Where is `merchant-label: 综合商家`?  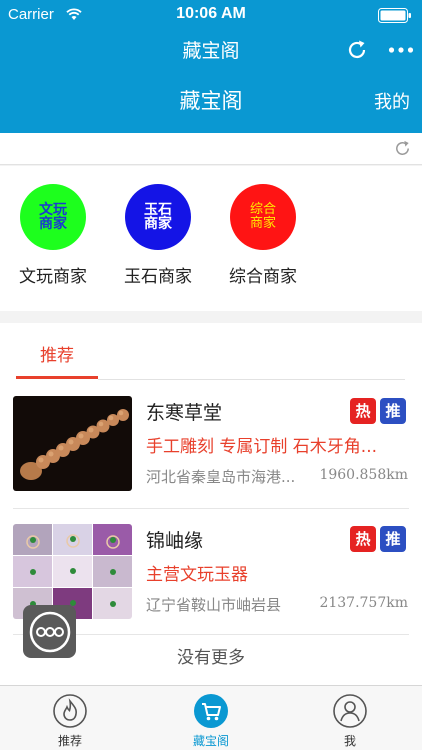 merchant-label: 综合商家 is located at coordinates (263, 277).